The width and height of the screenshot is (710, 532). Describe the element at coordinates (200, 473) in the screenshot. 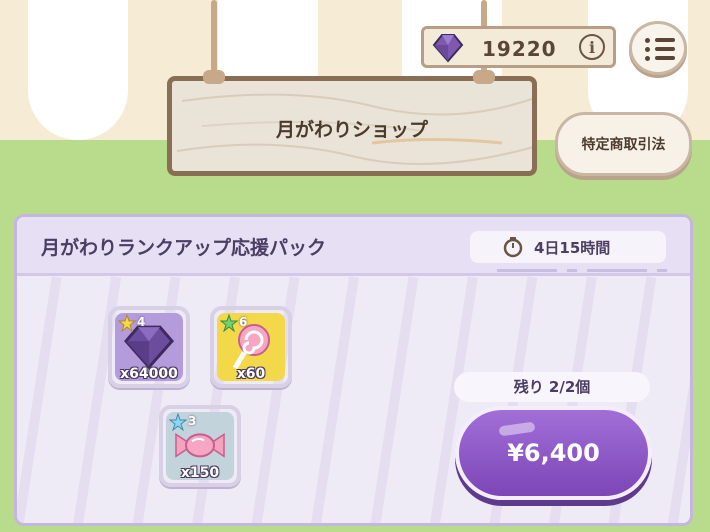

I see `item-quantity: x150` at that location.